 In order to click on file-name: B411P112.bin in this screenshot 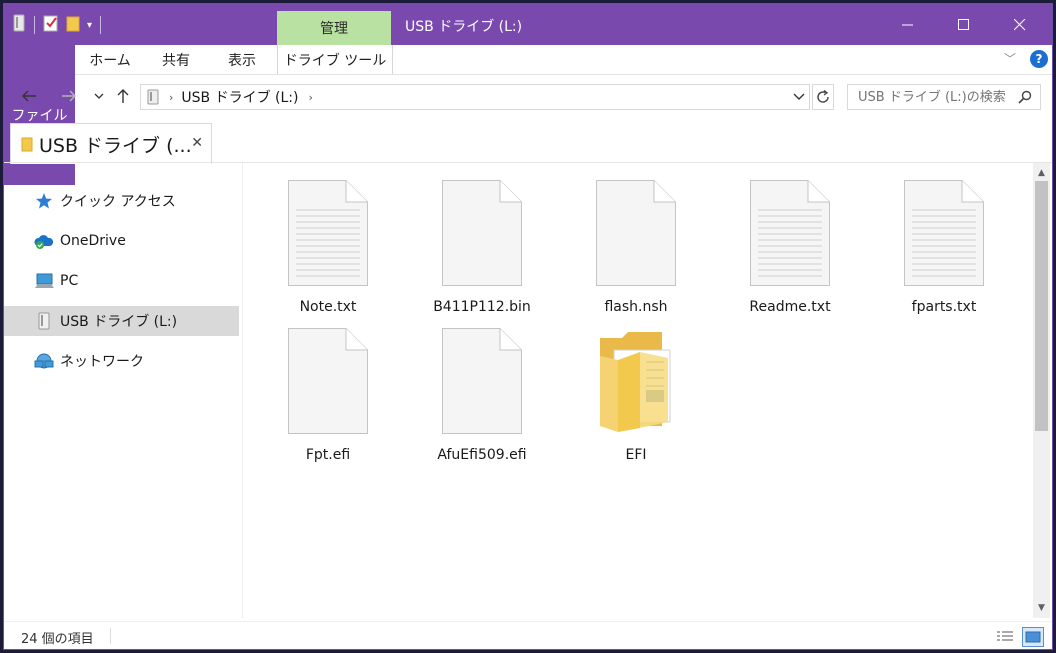, I will do `click(482, 307)`.